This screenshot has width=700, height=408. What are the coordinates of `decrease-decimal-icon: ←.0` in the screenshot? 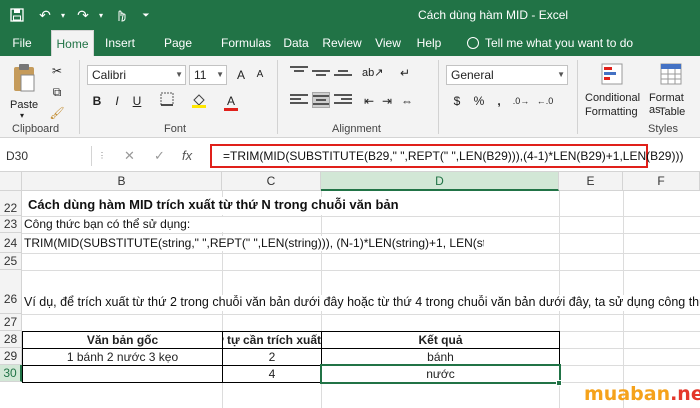 It's located at (545, 101).